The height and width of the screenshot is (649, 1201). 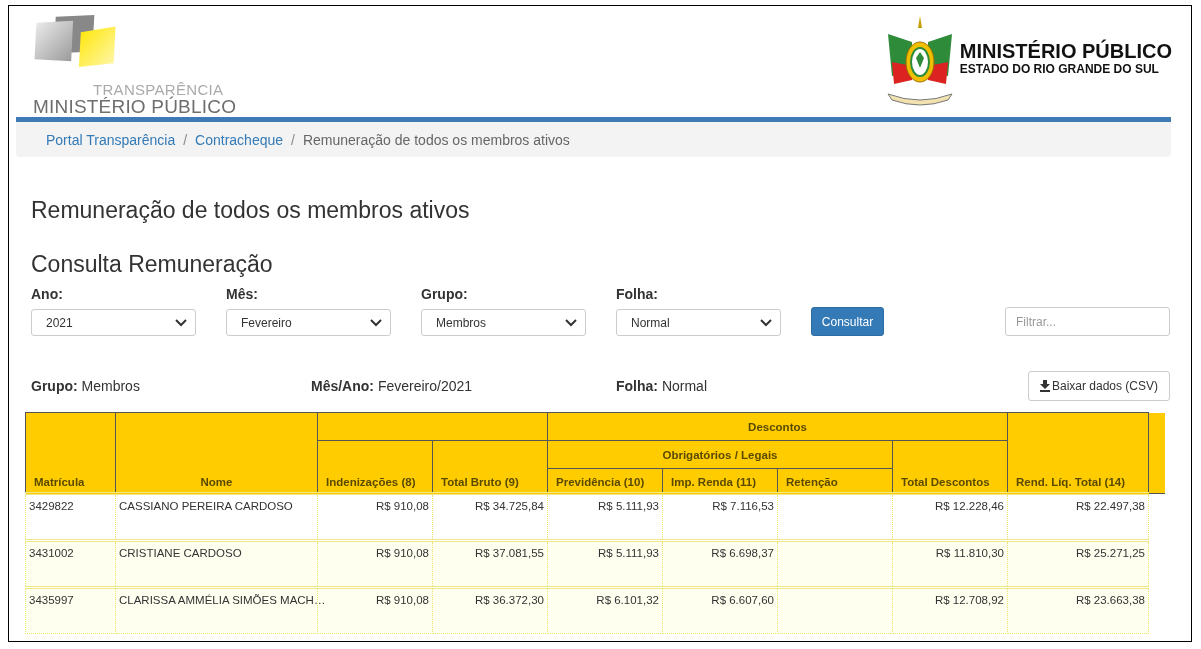 I want to click on organization-subtitle: ESTADO DO RIO GRANDE DO SUL, so click(x=1059, y=69).